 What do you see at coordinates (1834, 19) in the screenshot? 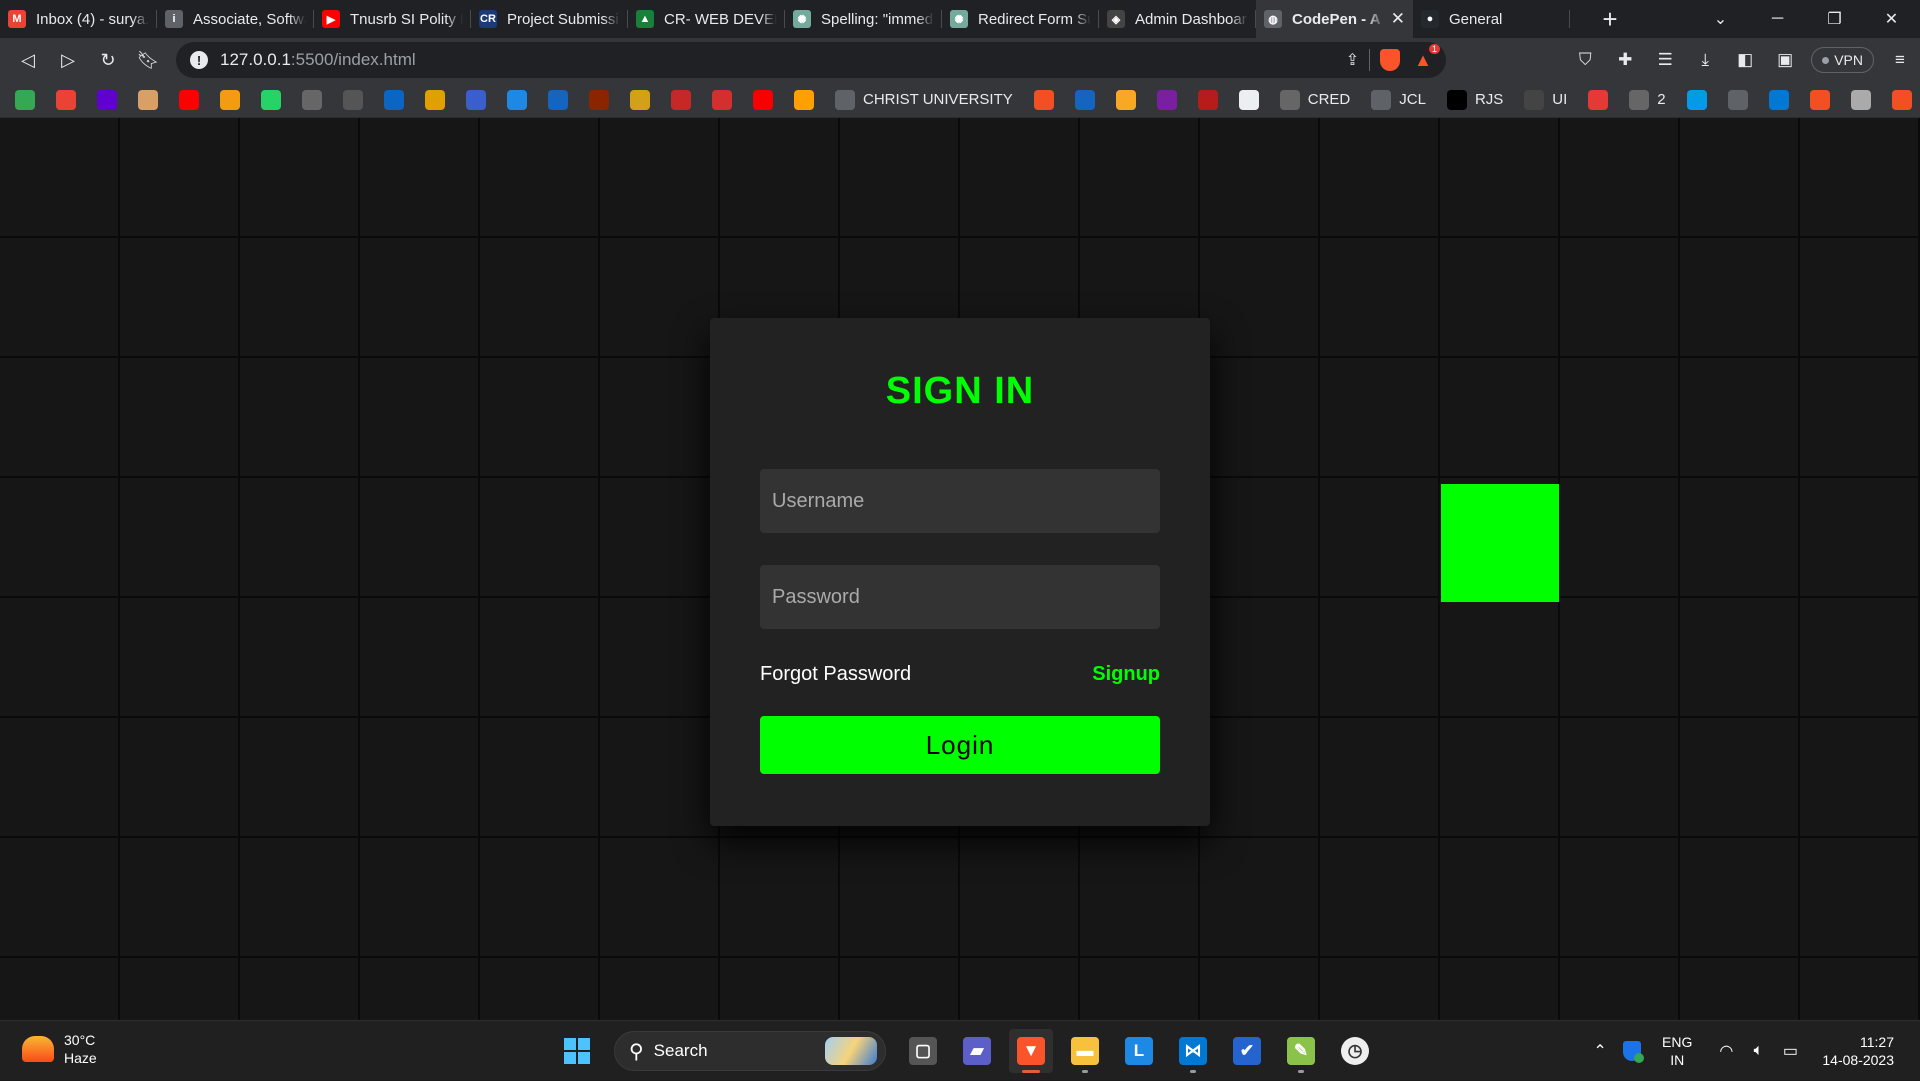
I see `restore-icon: ❐` at bounding box center [1834, 19].